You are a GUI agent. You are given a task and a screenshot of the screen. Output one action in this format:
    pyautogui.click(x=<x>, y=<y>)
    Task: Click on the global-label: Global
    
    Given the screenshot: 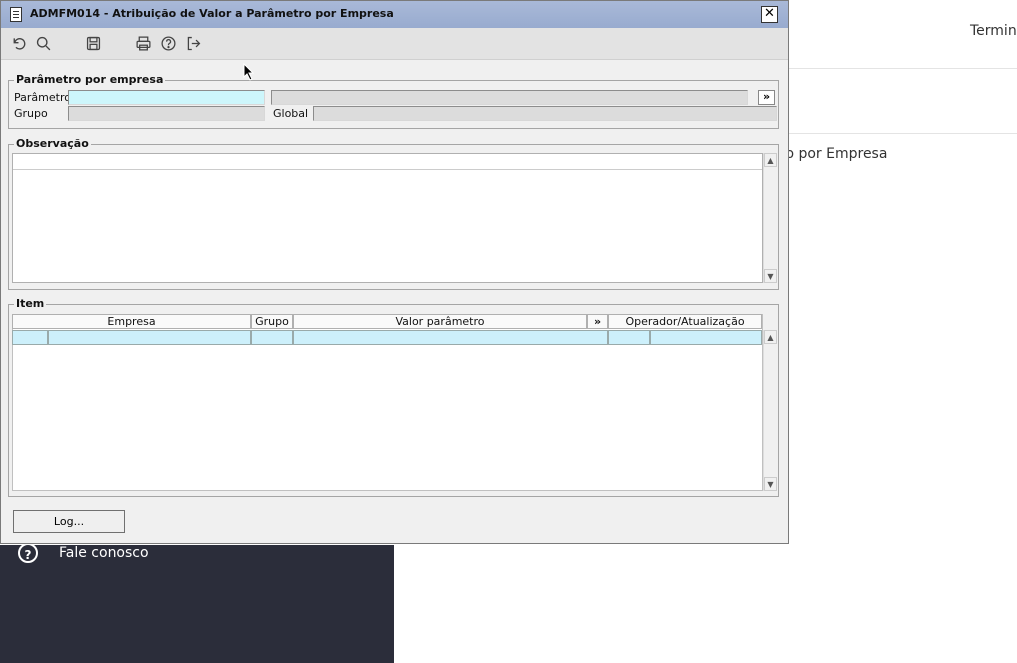 What is the action you would take?
    pyautogui.click(x=291, y=113)
    